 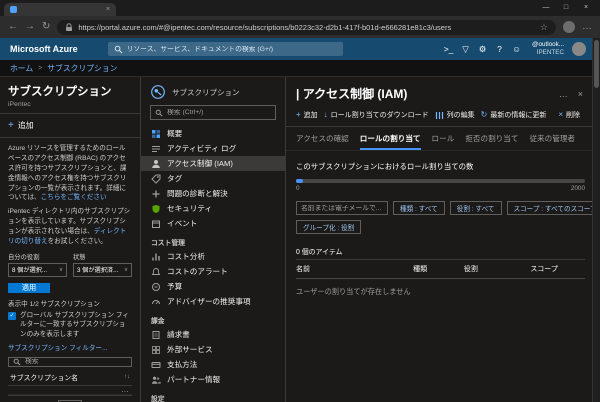 I want to click on refresh-button: ↻ 最新の情報に更新, so click(x=514, y=115).